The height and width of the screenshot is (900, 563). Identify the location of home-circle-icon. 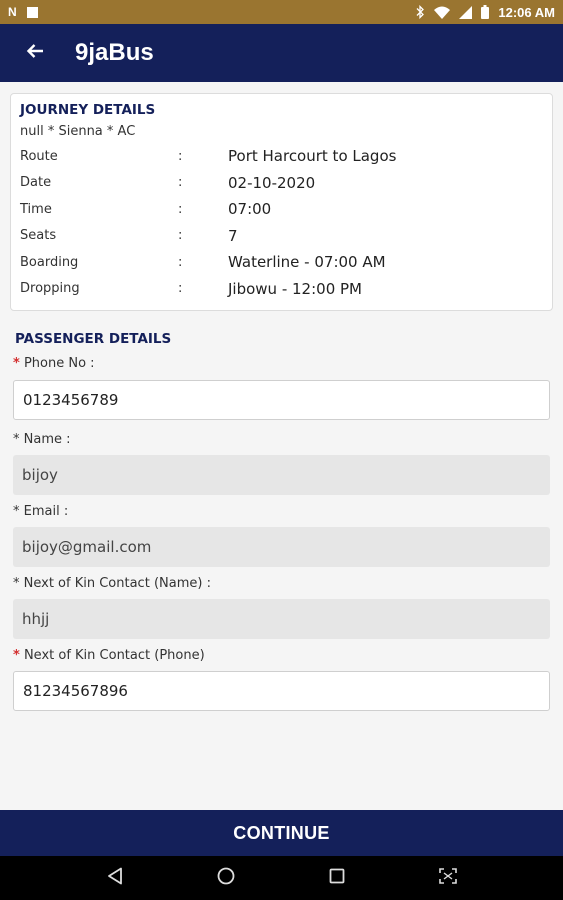
(226, 878).